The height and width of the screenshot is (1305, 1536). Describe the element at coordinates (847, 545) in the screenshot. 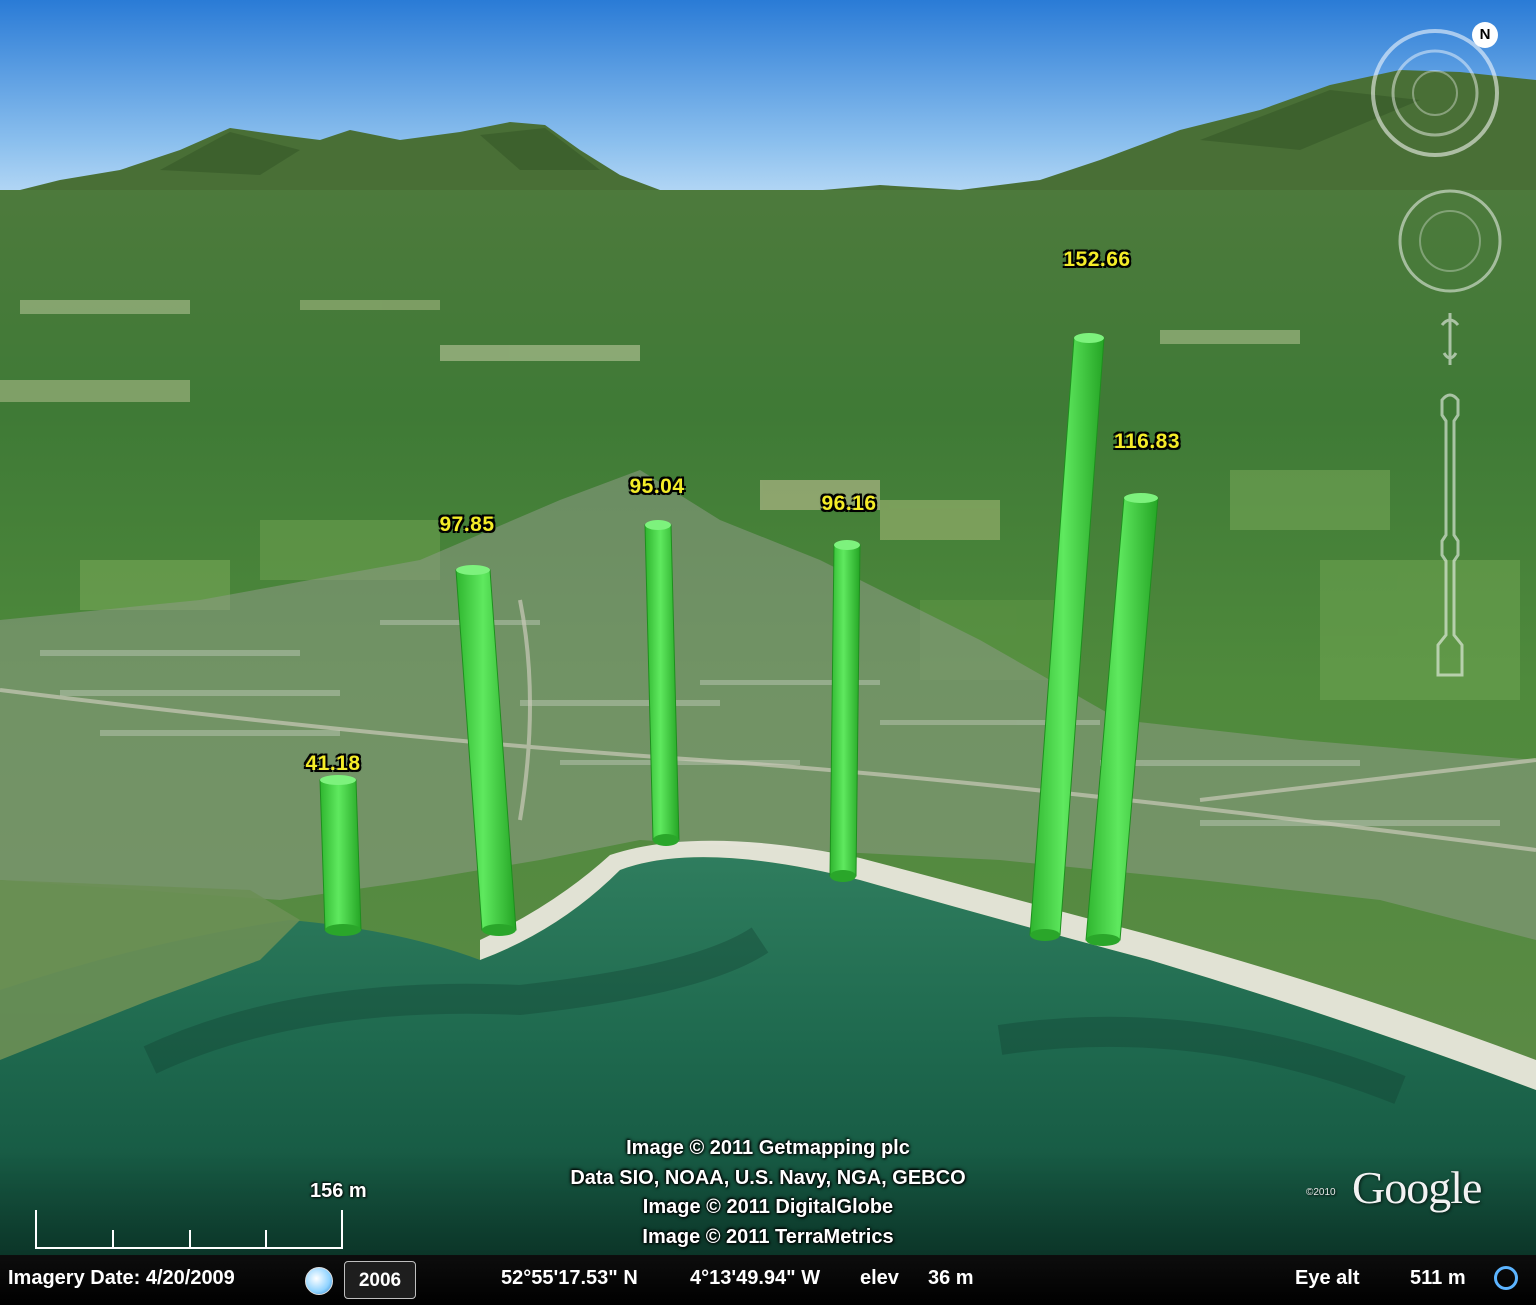

I see `bar-4-cap` at that location.